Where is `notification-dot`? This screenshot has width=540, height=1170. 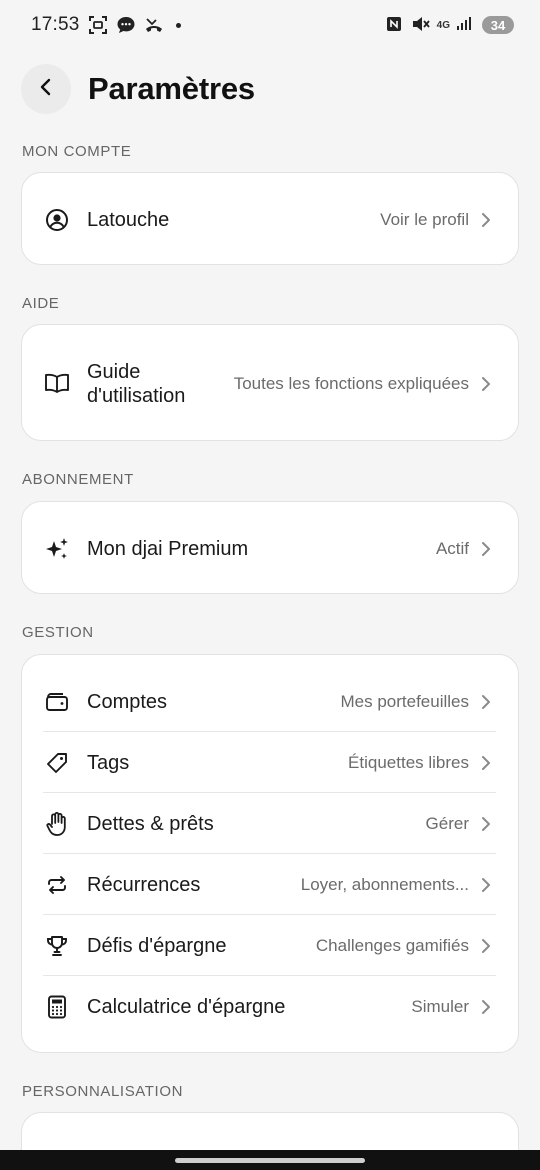 notification-dot is located at coordinates (178, 25).